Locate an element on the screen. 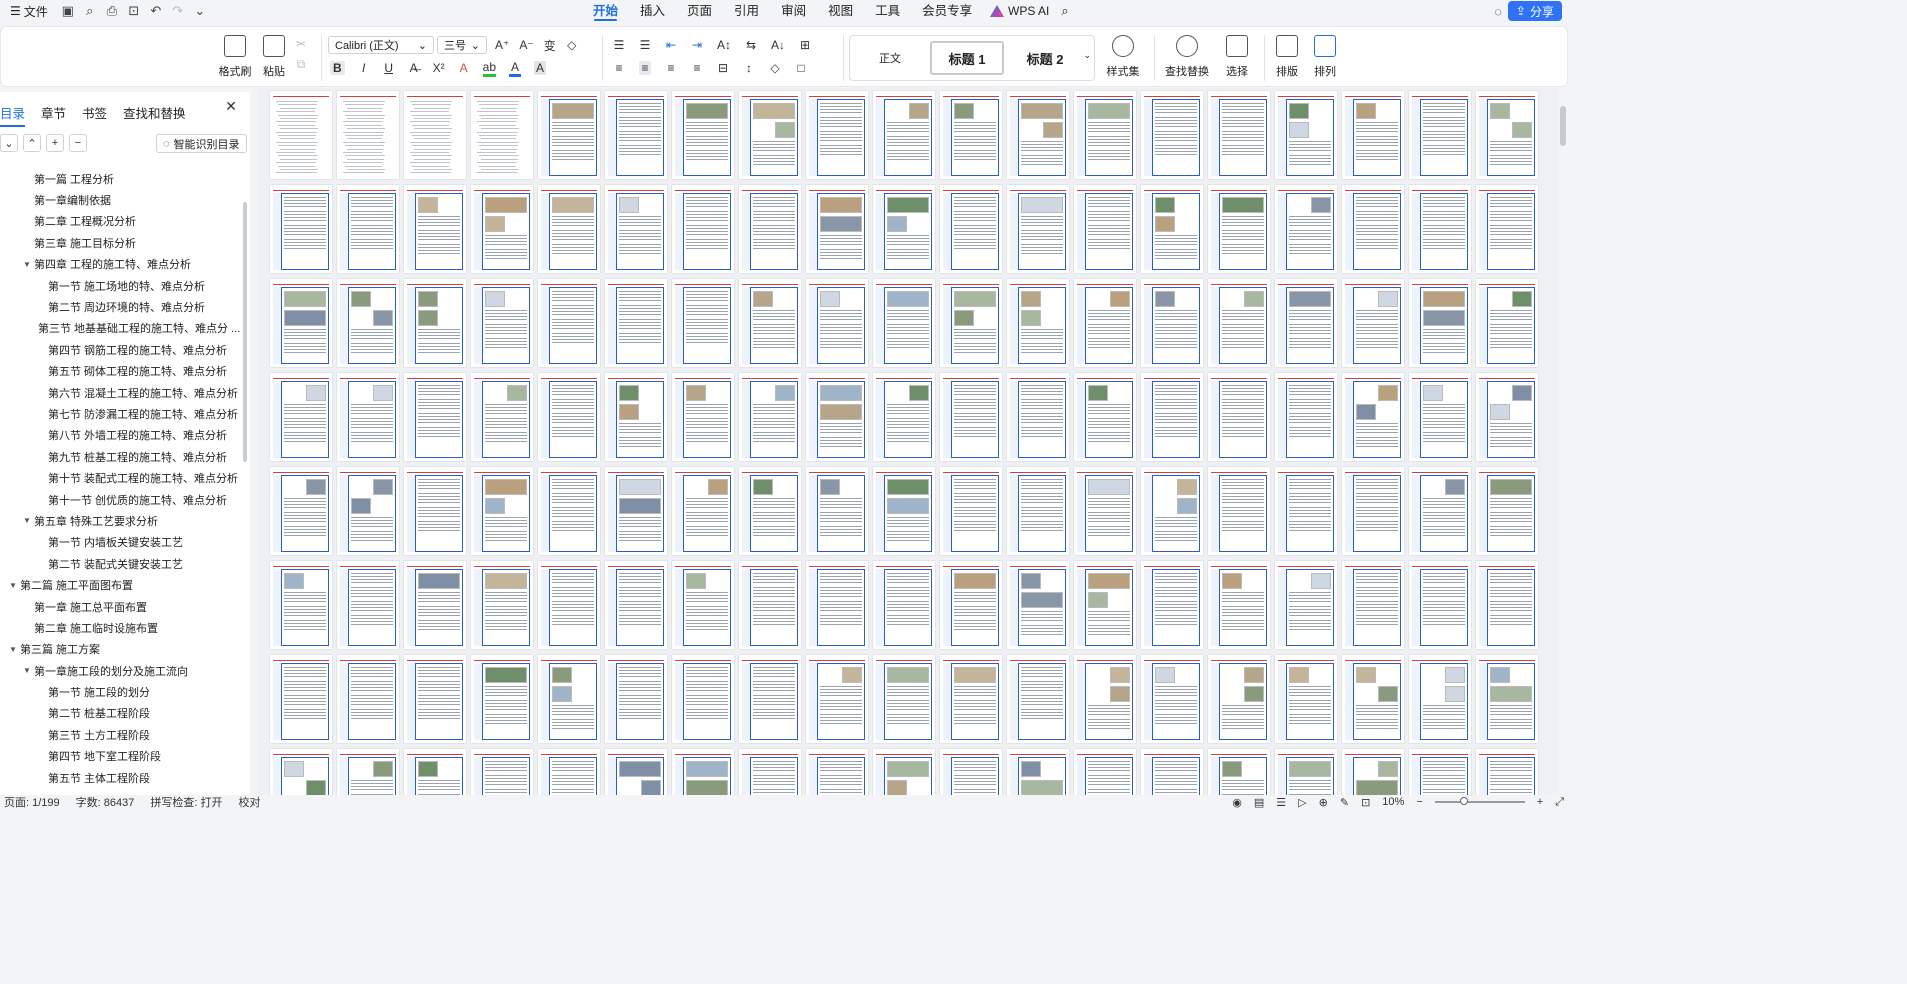 This screenshot has width=1907, height=984. sort-icon: A↓ is located at coordinates (778, 45).